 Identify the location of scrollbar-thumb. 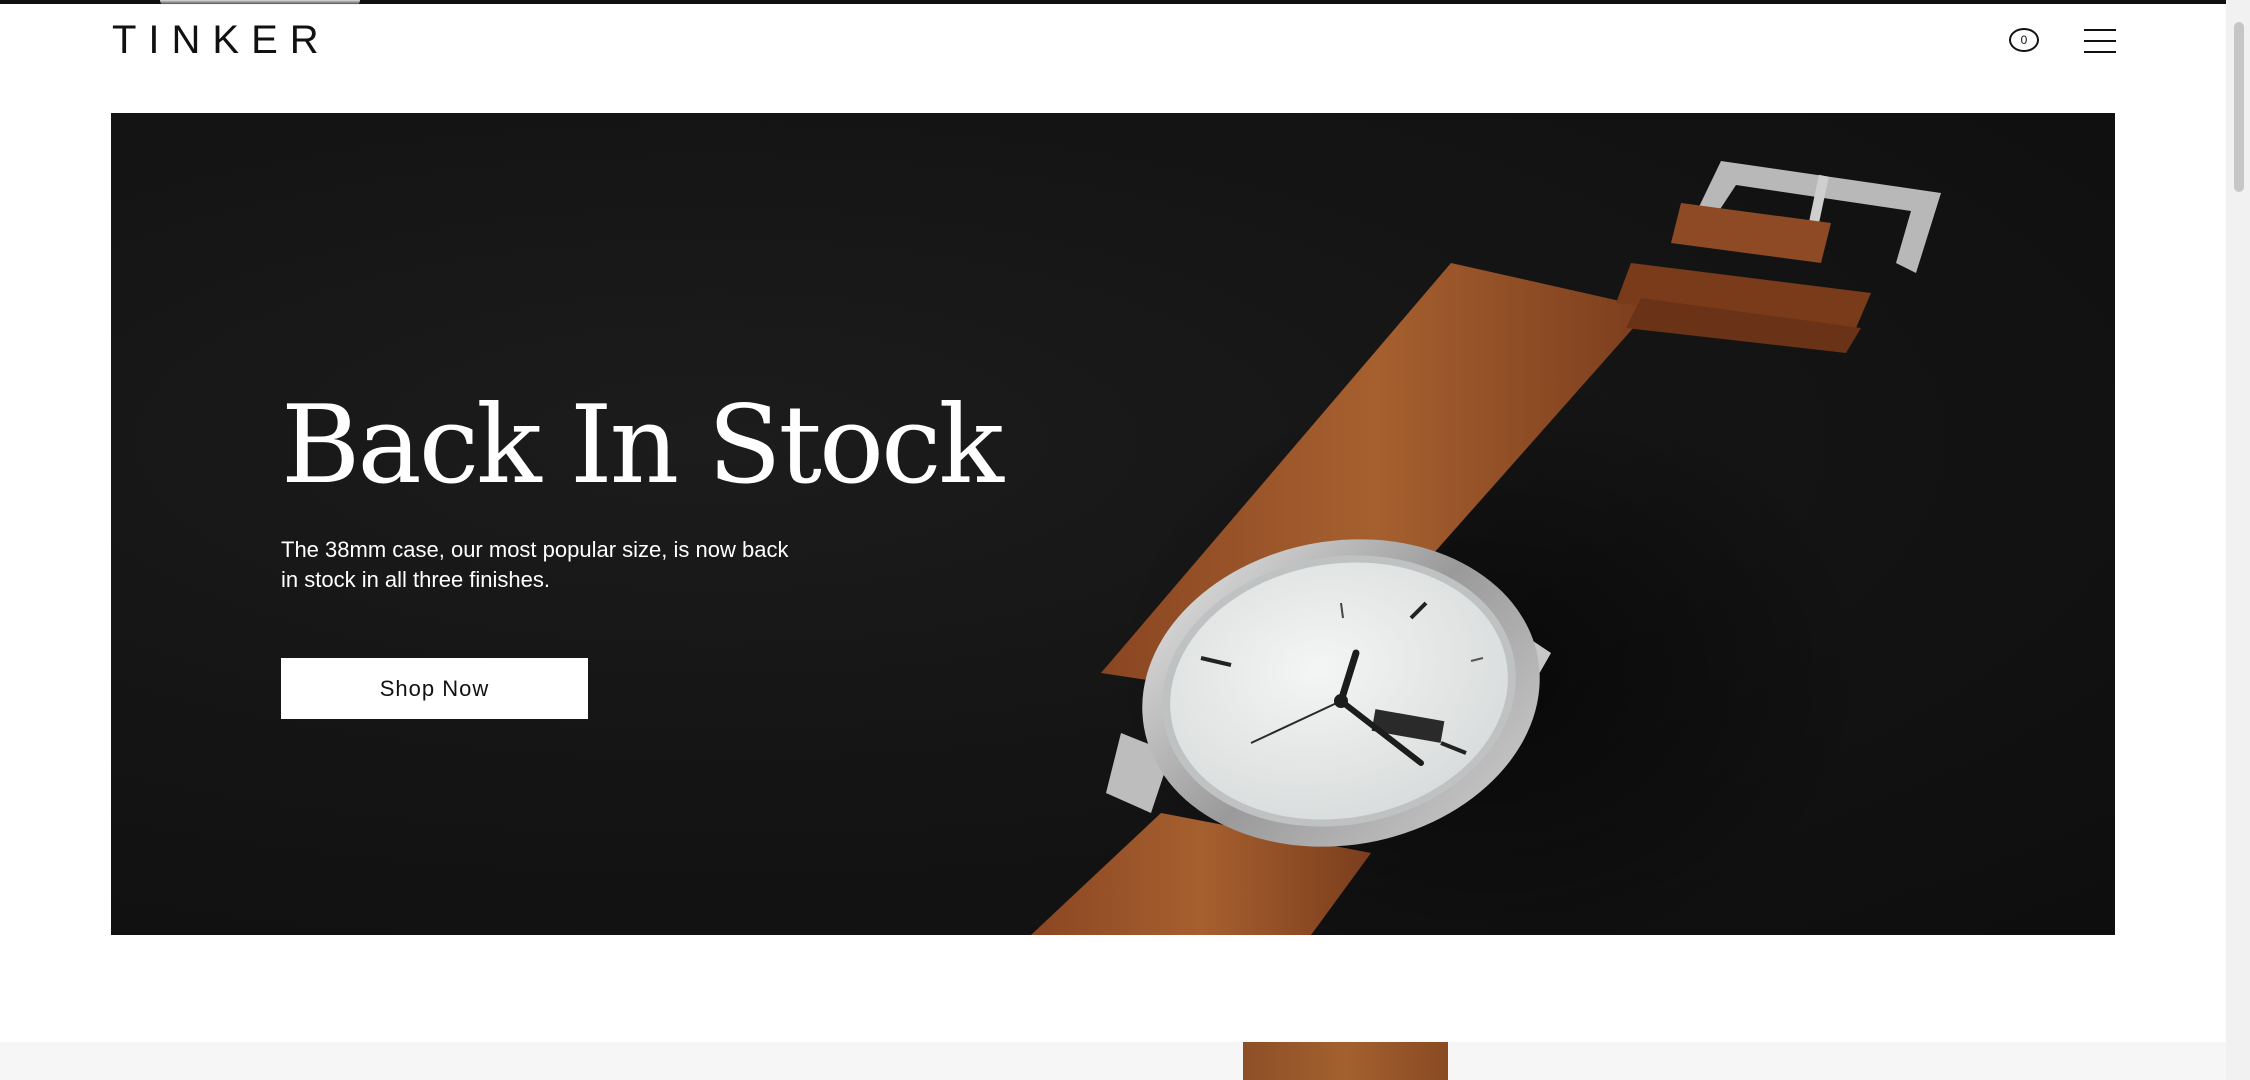
(2239, 107).